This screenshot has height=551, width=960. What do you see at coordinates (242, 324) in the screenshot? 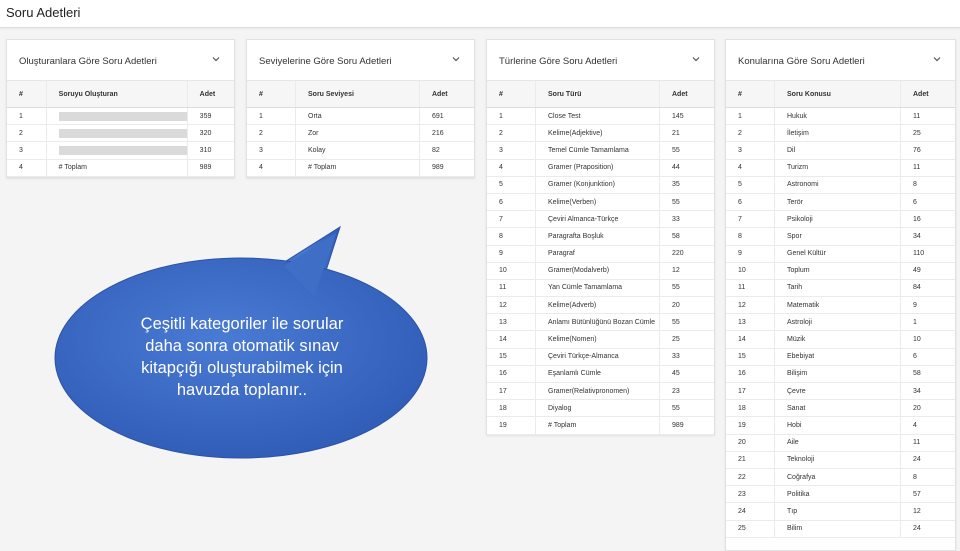
I see `callout-line: Çeşitli kategoriler ile sorular` at bounding box center [242, 324].